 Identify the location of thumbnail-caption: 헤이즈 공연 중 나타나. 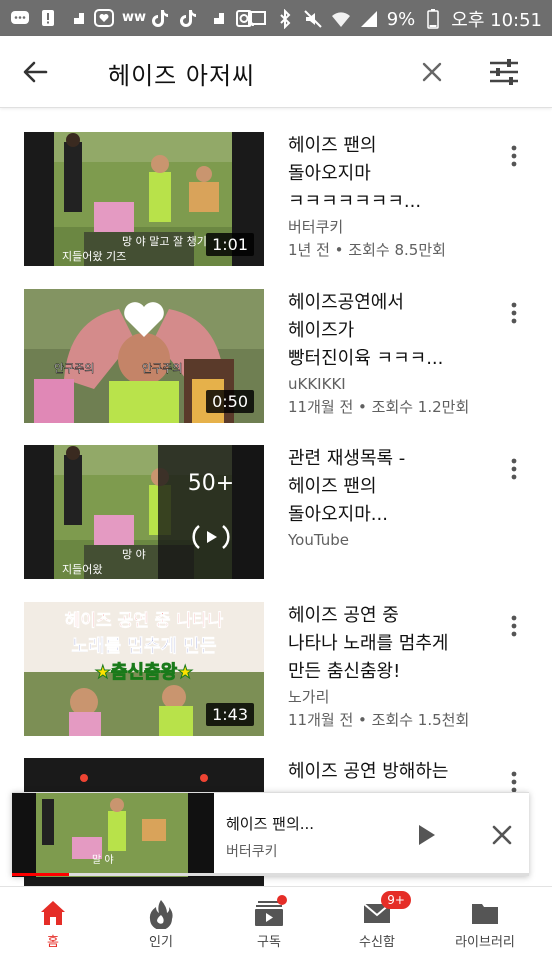
(144, 621).